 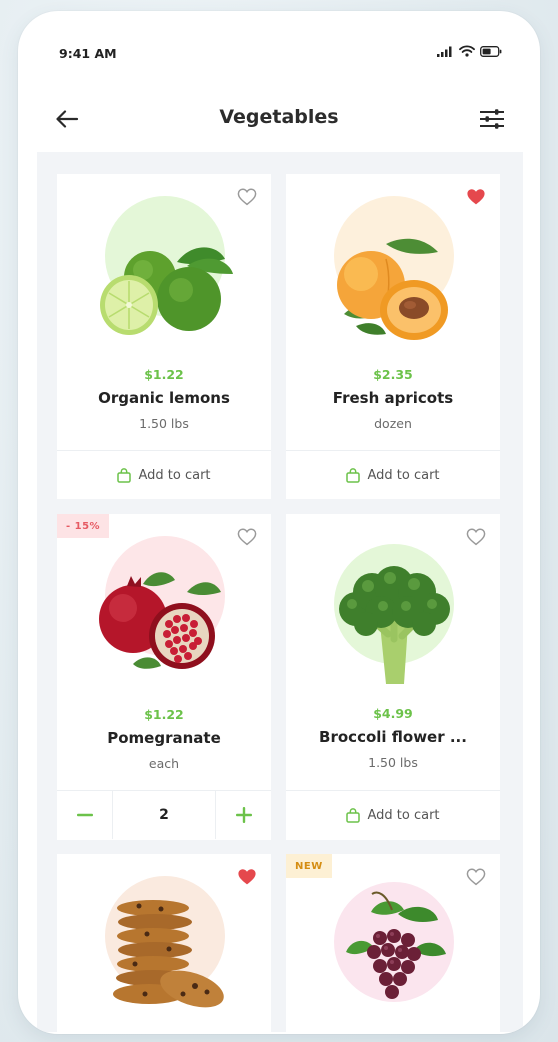 I want to click on product-card-pomegranate: - 15% $1.22 Pomegranate each 2, so click(x=164, y=677).